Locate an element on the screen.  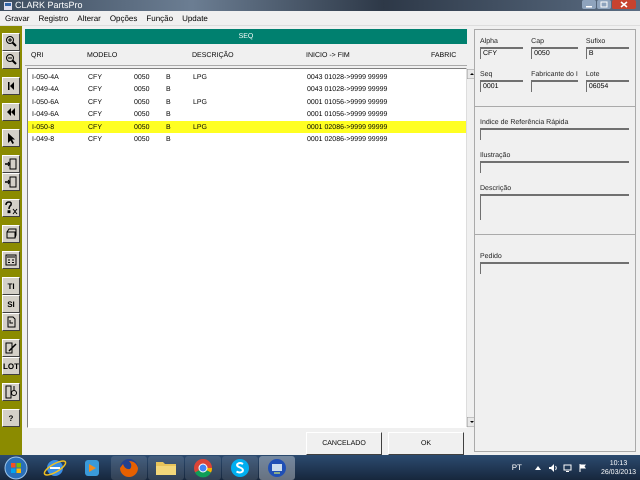
flag-icon is located at coordinates (583, 467).